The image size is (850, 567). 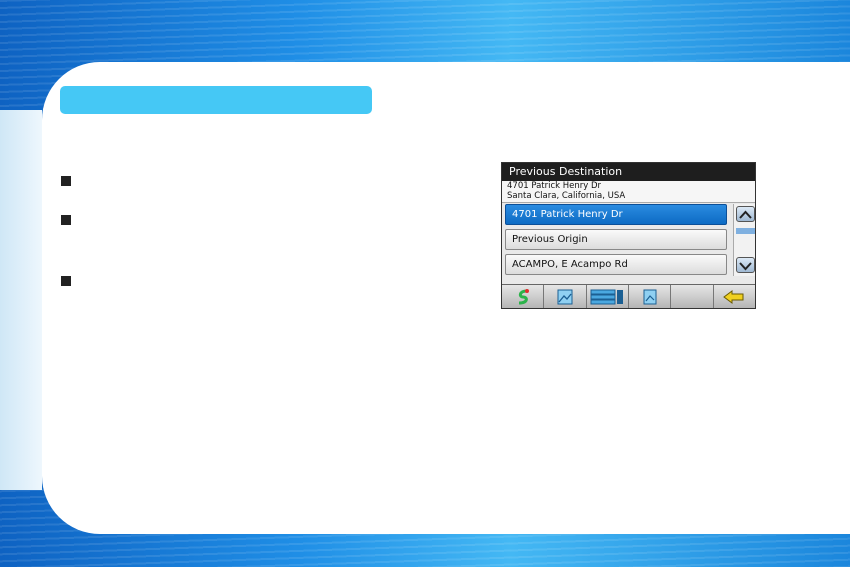 I want to click on device-toolbar, so click(x=628, y=296).